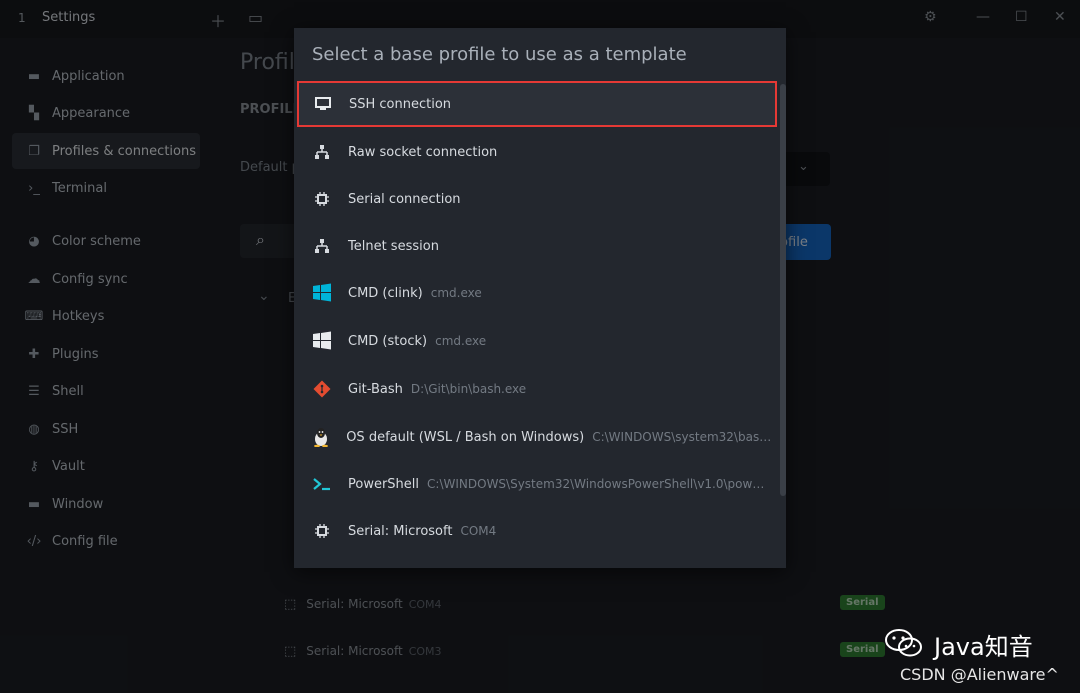 Image resolution: width=1080 pixels, height=693 pixels. I want to click on template-item-ssh: SSH connection, so click(537, 104).